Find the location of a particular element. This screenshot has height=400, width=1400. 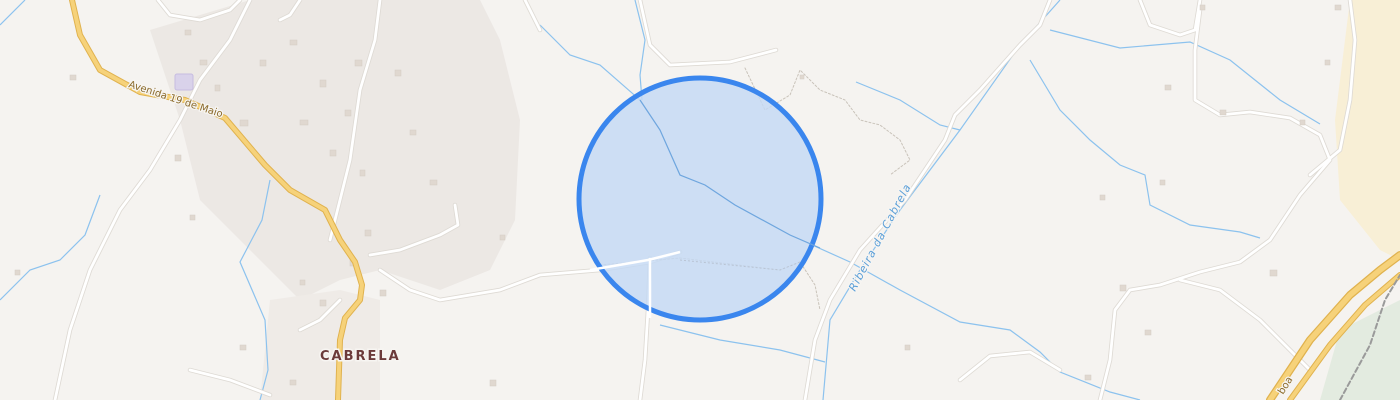

ribeira-da-cabrela-label: Ribeira da Cabrela is located at coordinates (880, 237).